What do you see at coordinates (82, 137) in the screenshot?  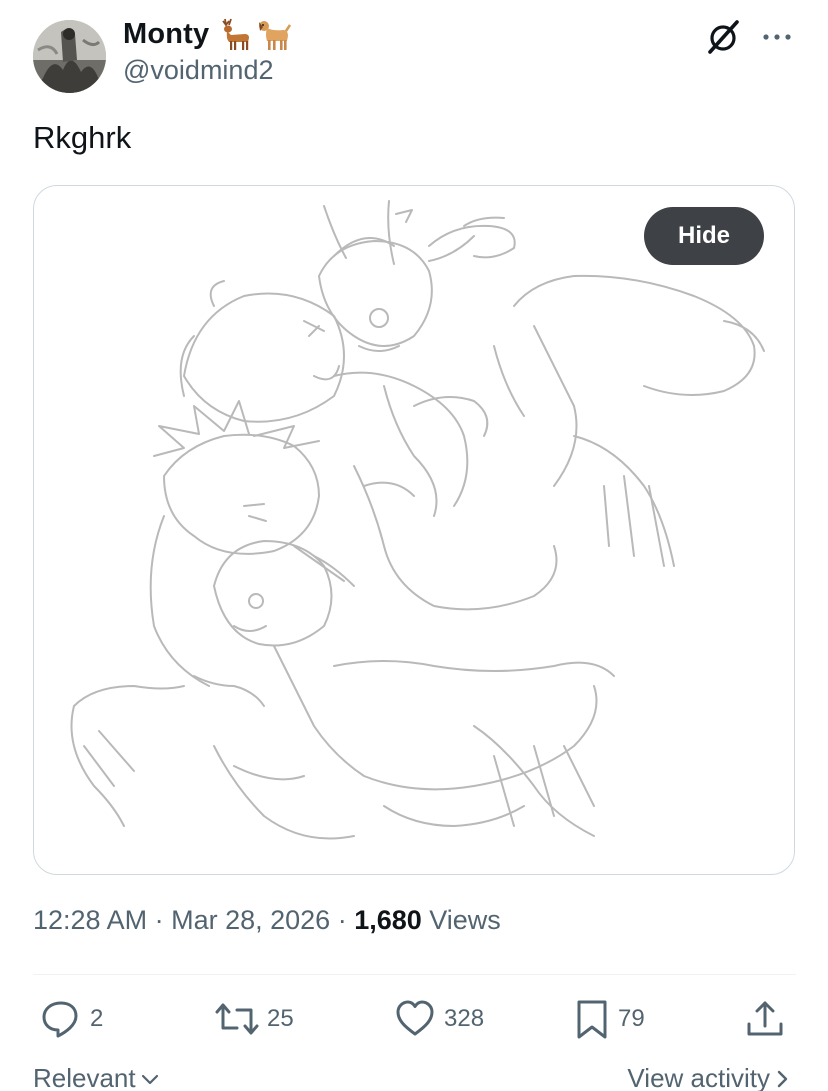 I see `tweet-text: Rkghrk` at bounding box center [82, 137].